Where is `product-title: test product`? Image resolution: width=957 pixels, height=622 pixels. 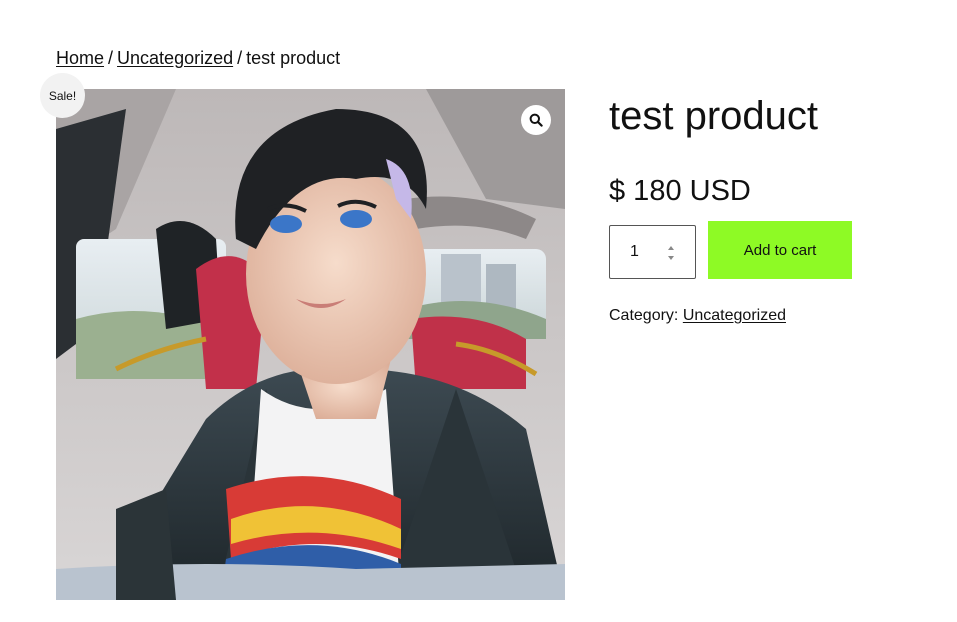 product-title: test product is located at coordinates (714, 116).